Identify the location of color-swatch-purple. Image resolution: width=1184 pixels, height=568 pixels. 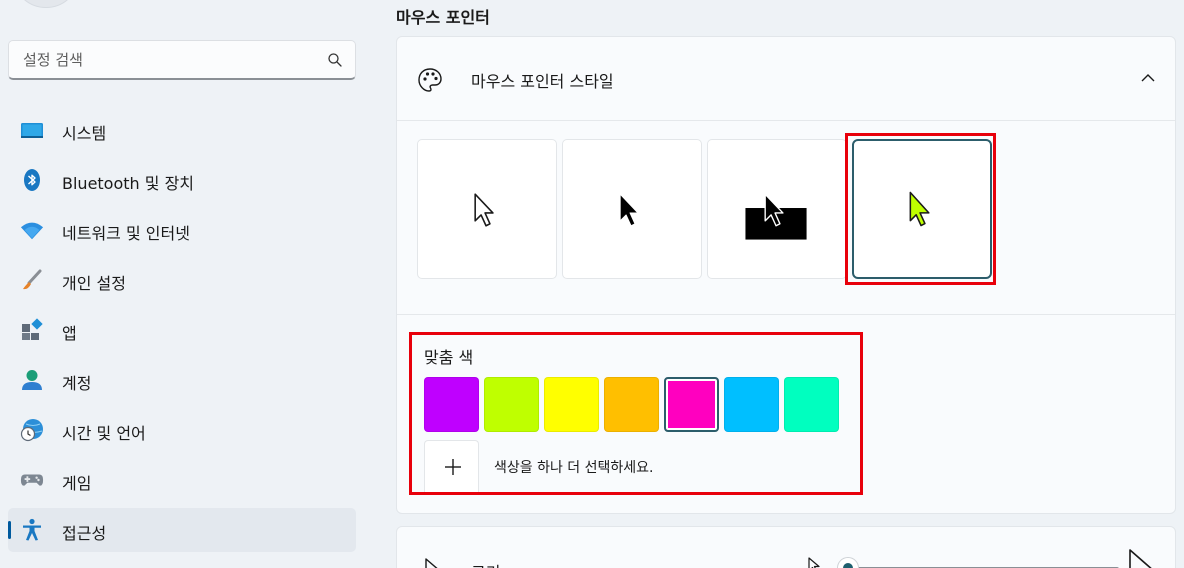
(451, 404).